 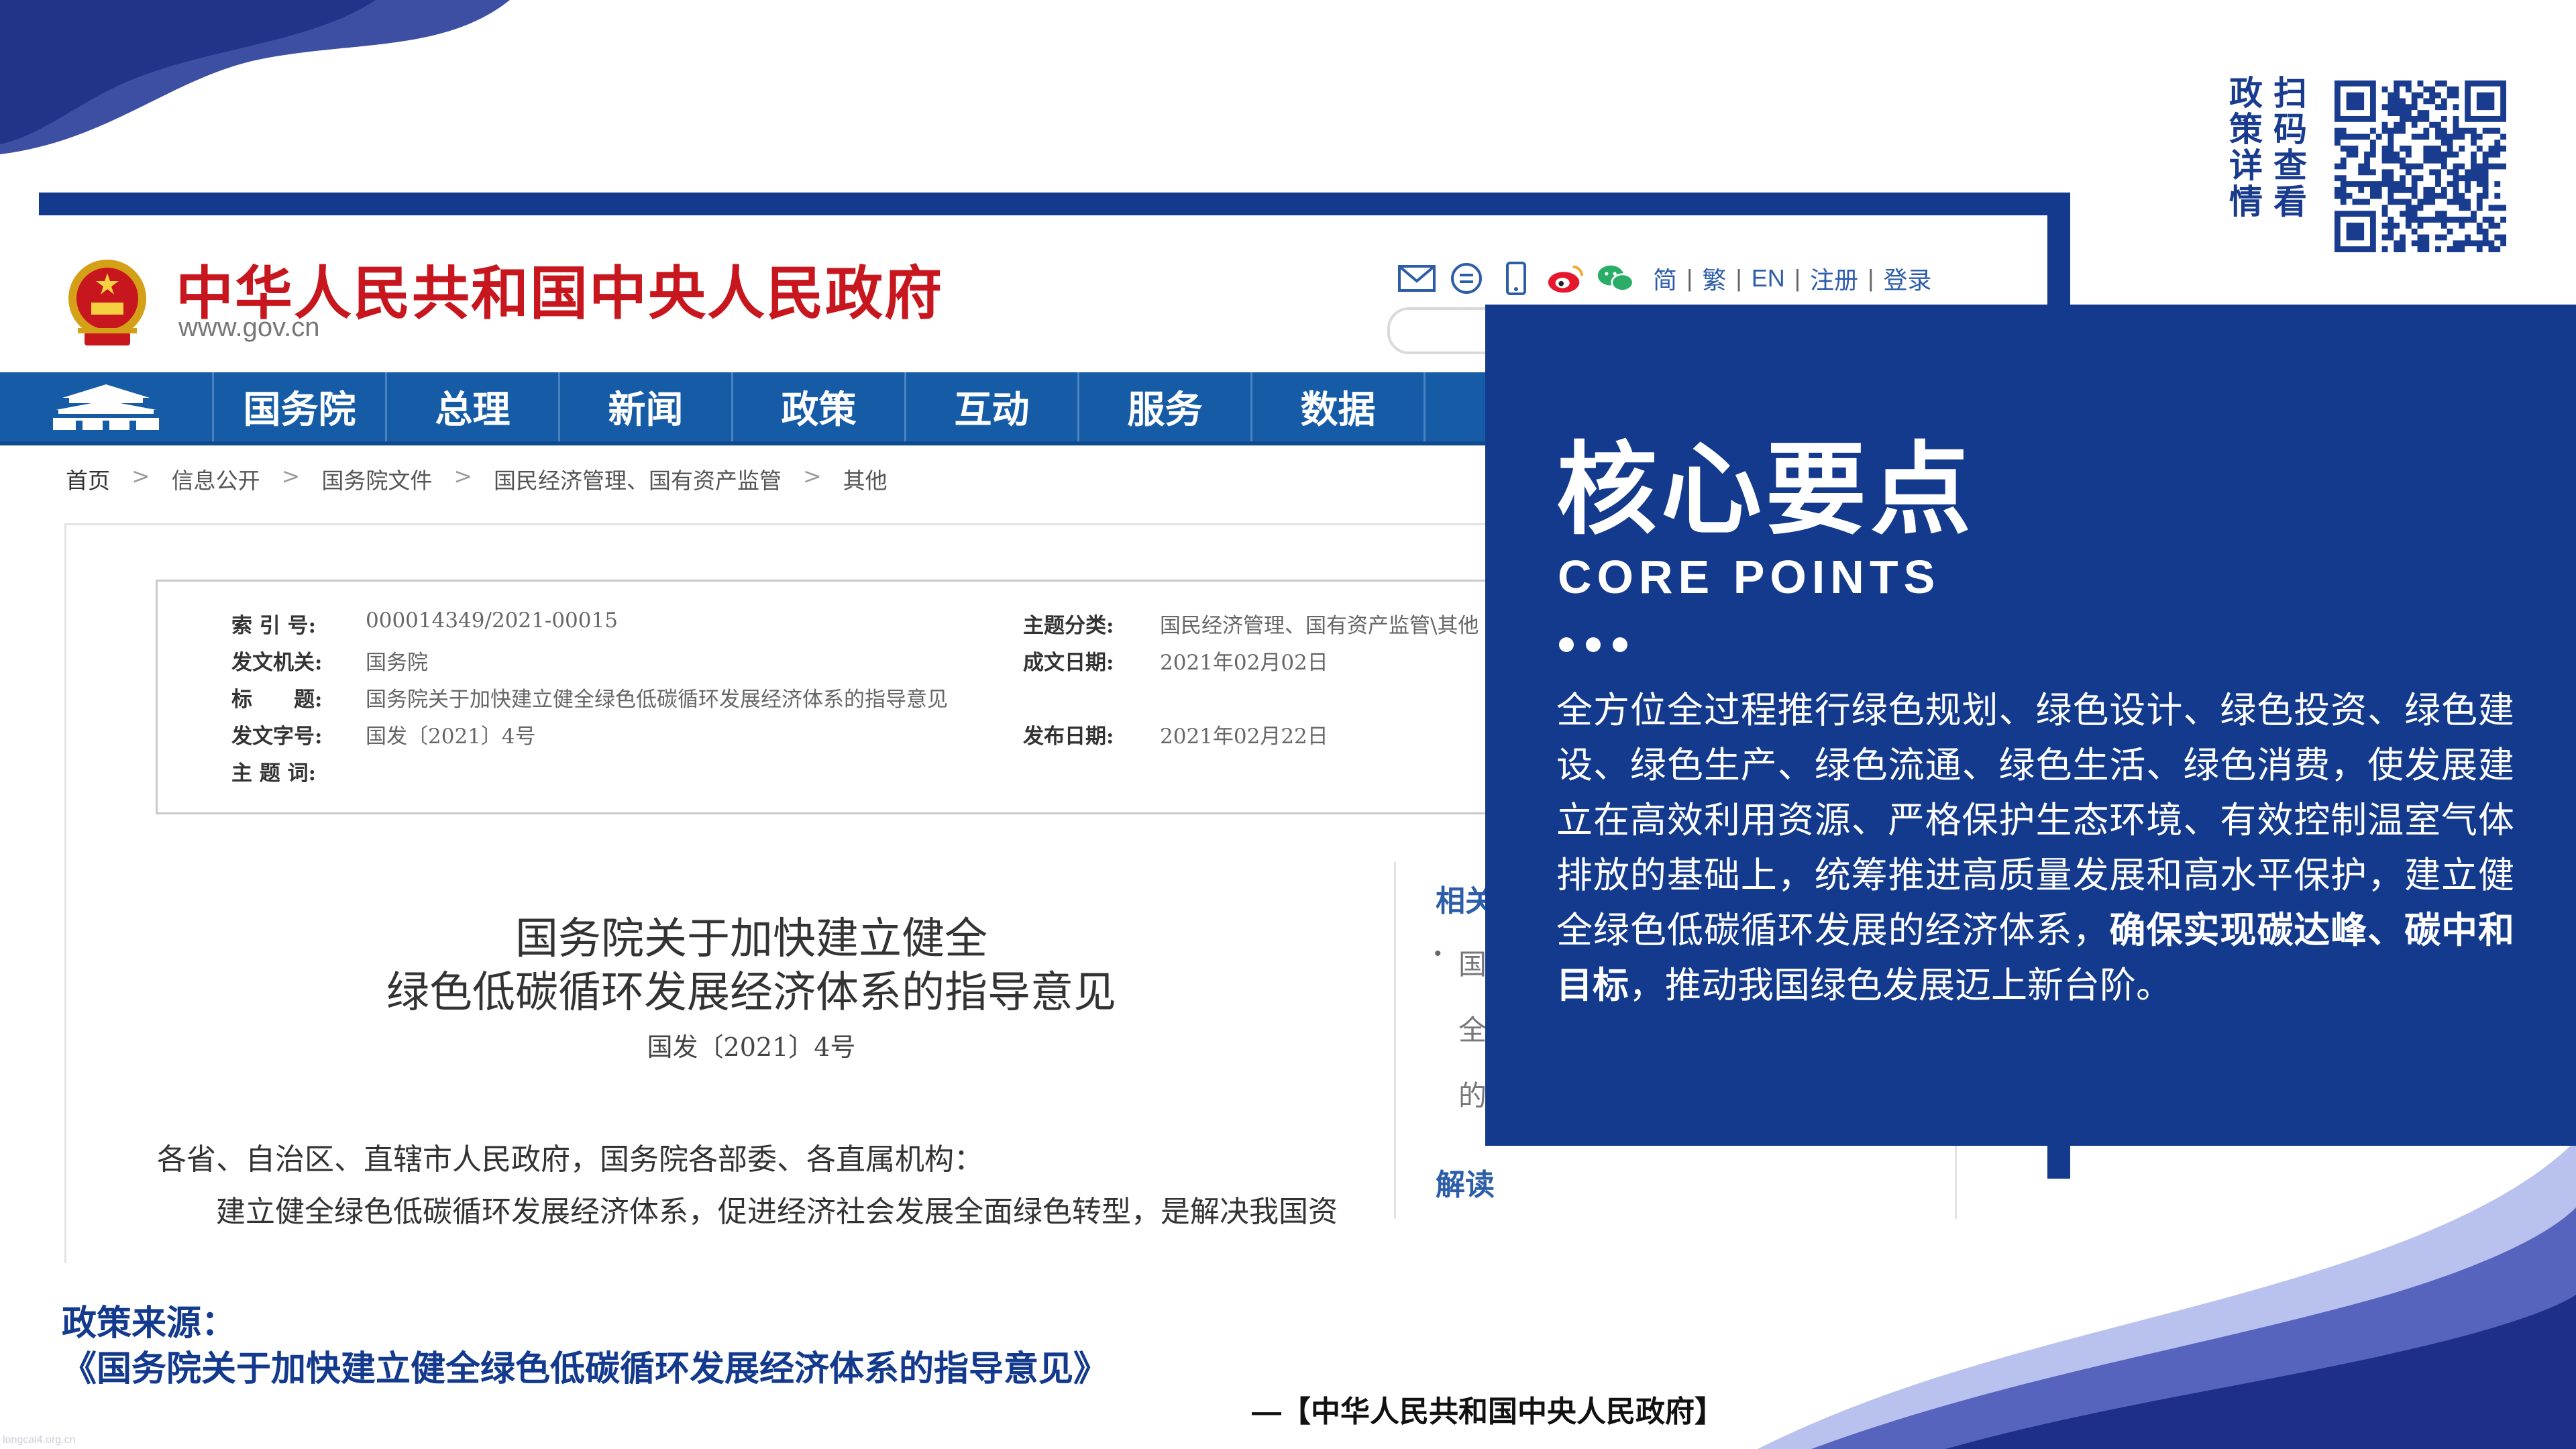 I want to click on qr-label-char: 情, so click(x=2246, y=202).